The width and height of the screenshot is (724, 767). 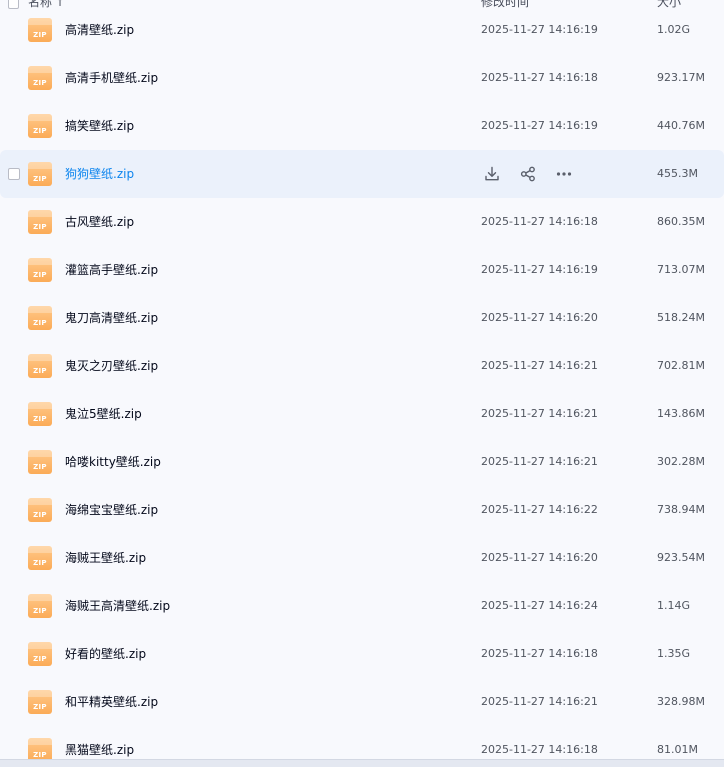 What do you see at coordinates (113, 462) in the screenshot?
I see `file-name: 哈喽kitty壁纸.zip` at bounding box center [113, 462].